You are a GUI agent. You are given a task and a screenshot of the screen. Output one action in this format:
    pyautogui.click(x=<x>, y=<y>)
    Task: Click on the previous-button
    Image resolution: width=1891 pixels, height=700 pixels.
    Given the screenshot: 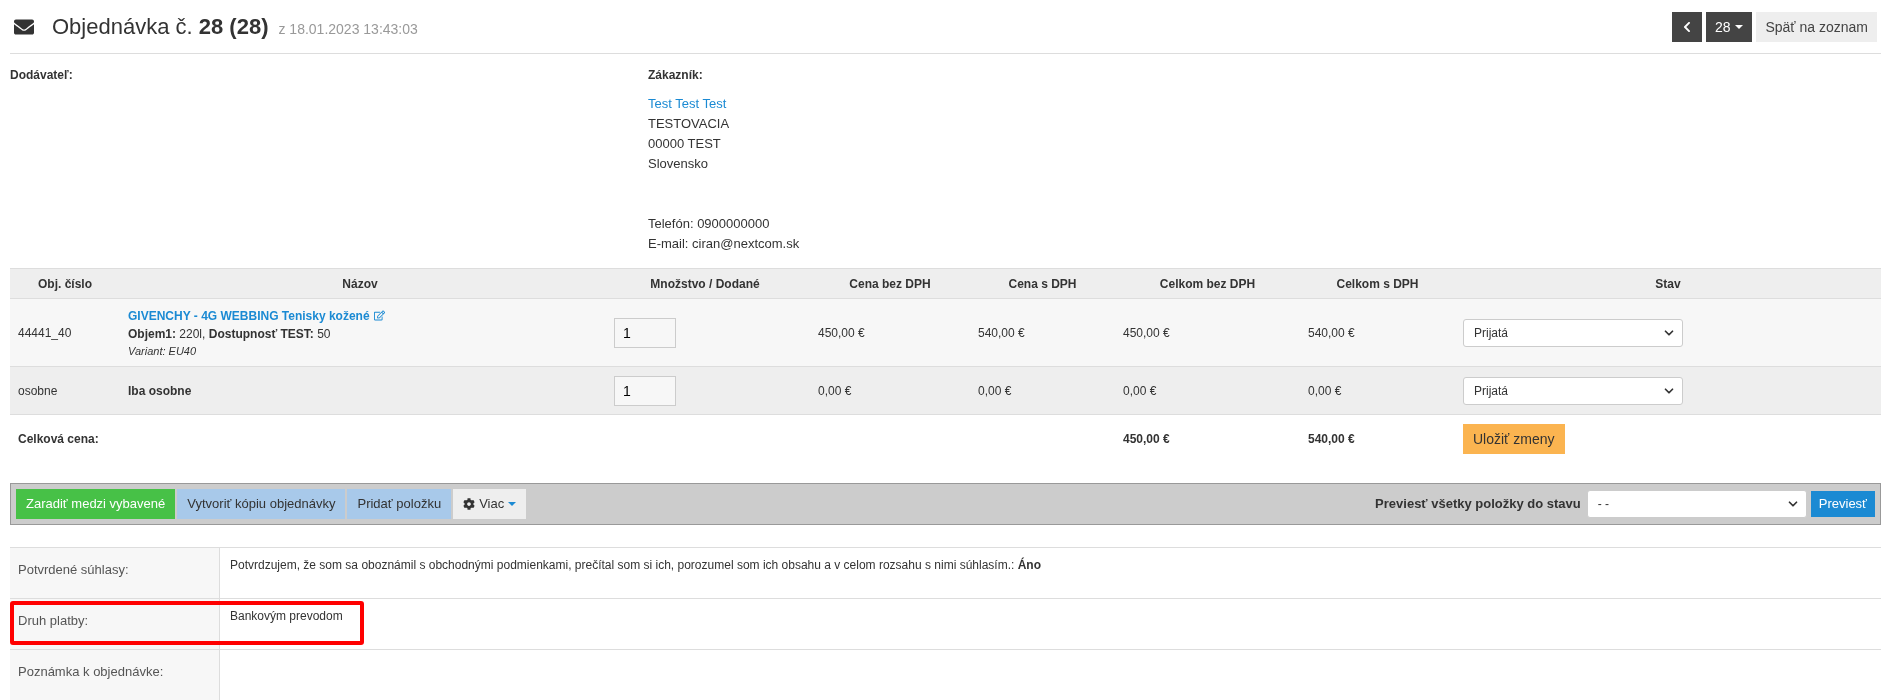 What is the action you would take?
    pyautogui.click(x=1686, y=26)
    